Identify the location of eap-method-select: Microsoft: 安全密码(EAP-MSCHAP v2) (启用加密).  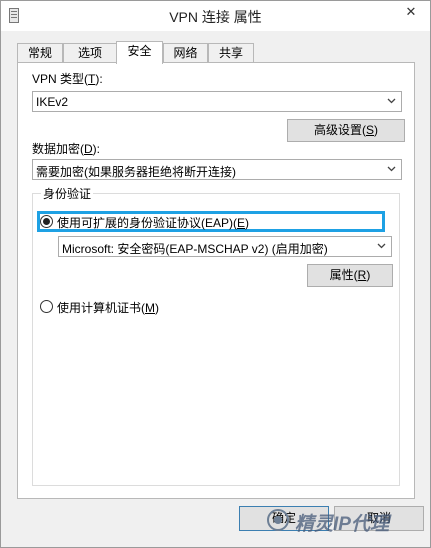
(225, 246).